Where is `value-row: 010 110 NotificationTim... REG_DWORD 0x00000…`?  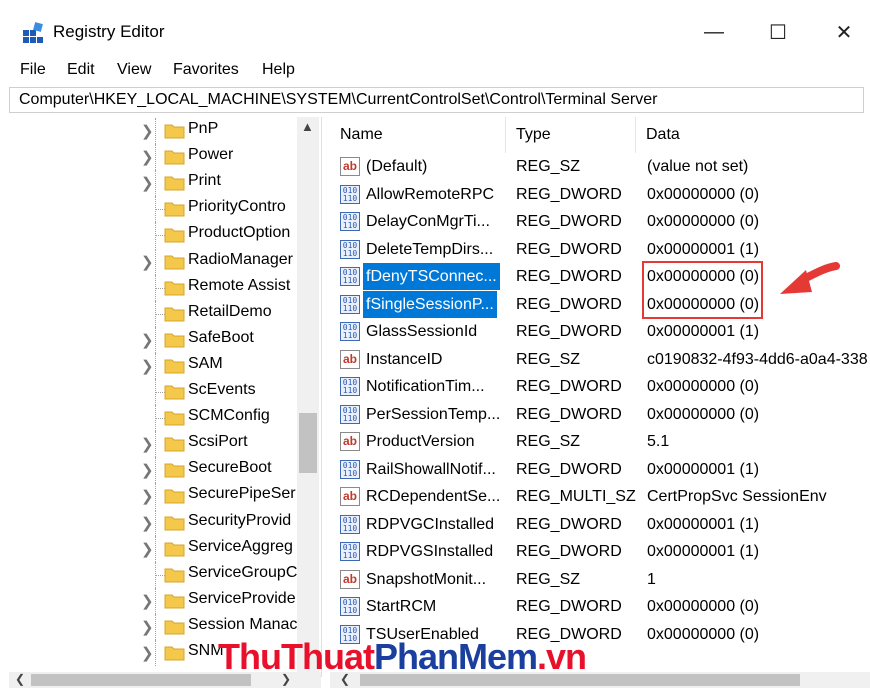 value-row: 010 110 NotificationTim... REG_DWORD 0x00000… is located at coordinates (600, 386).